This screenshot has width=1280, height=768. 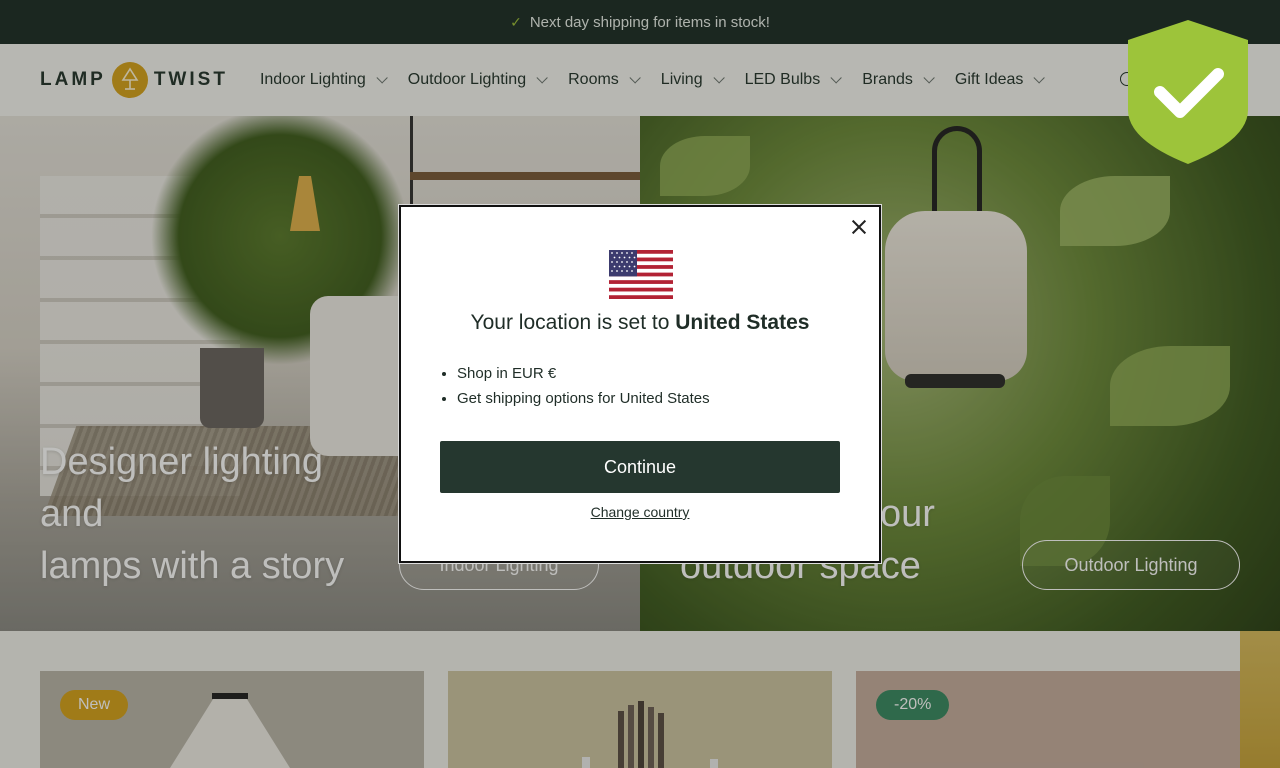 What do you see at coordinates (859, 227) in the screenshot?
I see `close-icon` at bounding box center [859, 227].